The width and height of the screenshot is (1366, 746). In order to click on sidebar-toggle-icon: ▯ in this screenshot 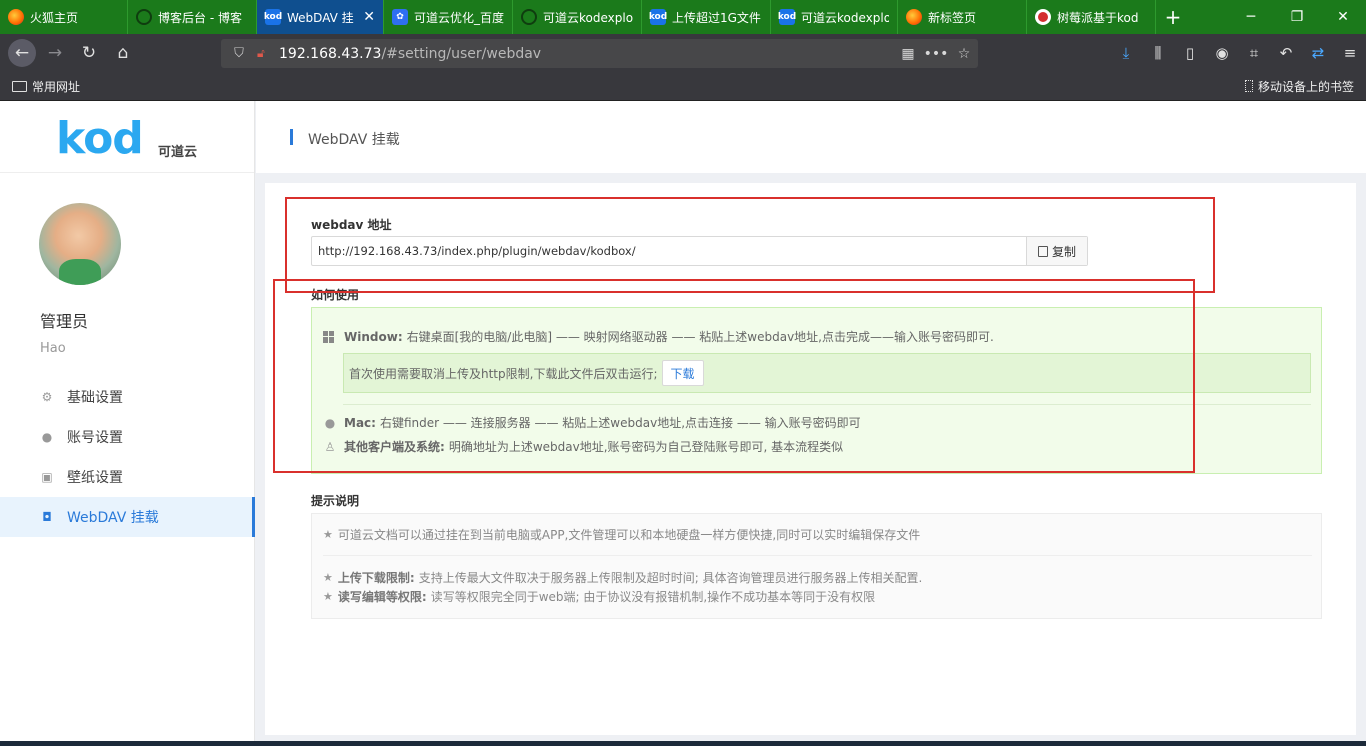, I will do `click(1190, 53)`.